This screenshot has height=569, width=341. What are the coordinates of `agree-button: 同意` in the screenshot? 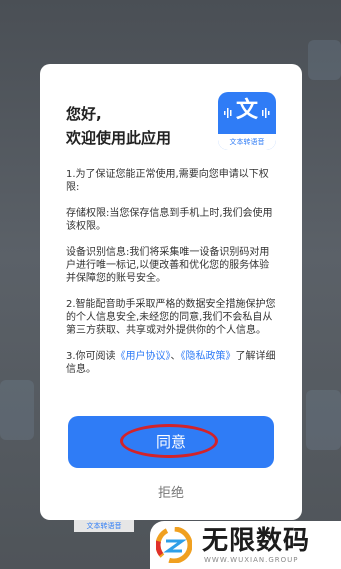 It's located at (171, 442).